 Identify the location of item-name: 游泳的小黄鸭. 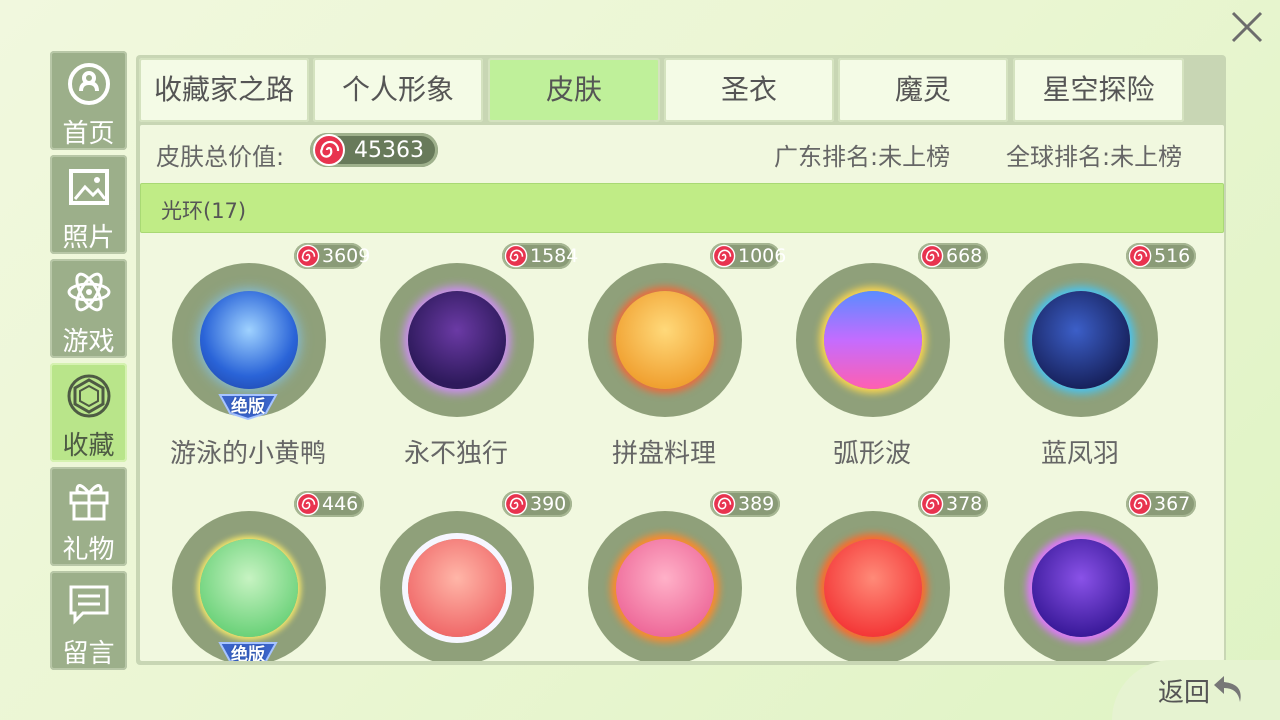
(247, 454).